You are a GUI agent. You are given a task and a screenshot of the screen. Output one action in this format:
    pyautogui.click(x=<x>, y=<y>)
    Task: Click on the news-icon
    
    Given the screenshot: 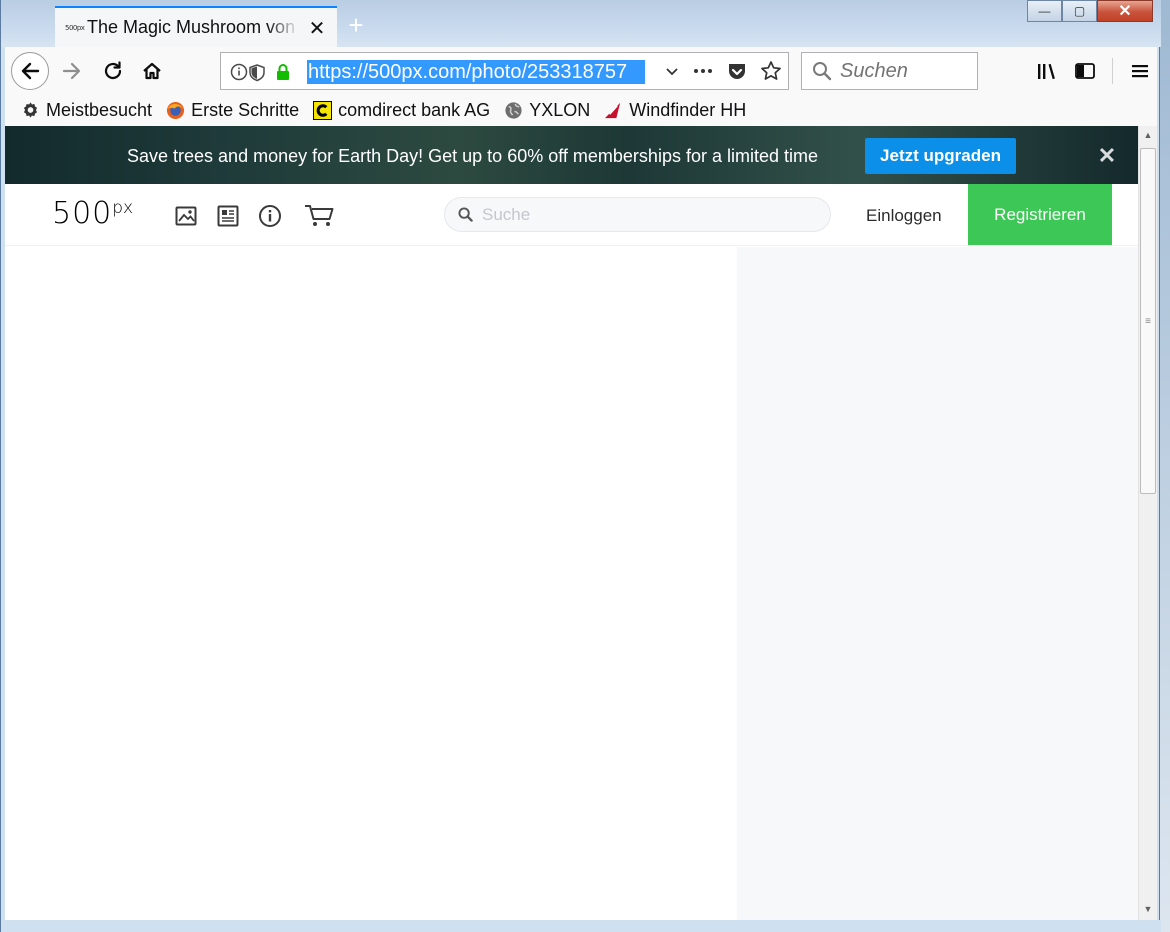 What is the action you would take?
    pyautogui.click(x=228, y=216)
    